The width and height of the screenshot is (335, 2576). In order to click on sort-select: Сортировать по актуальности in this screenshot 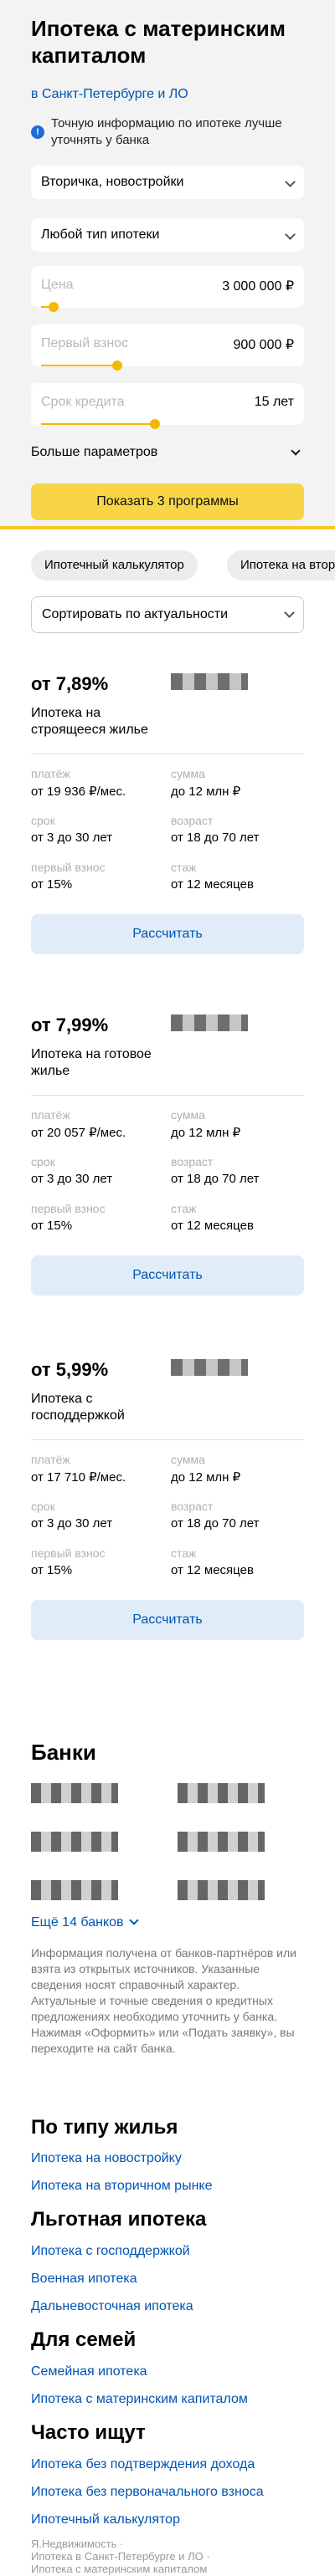, I will do `click(167, 614)`.